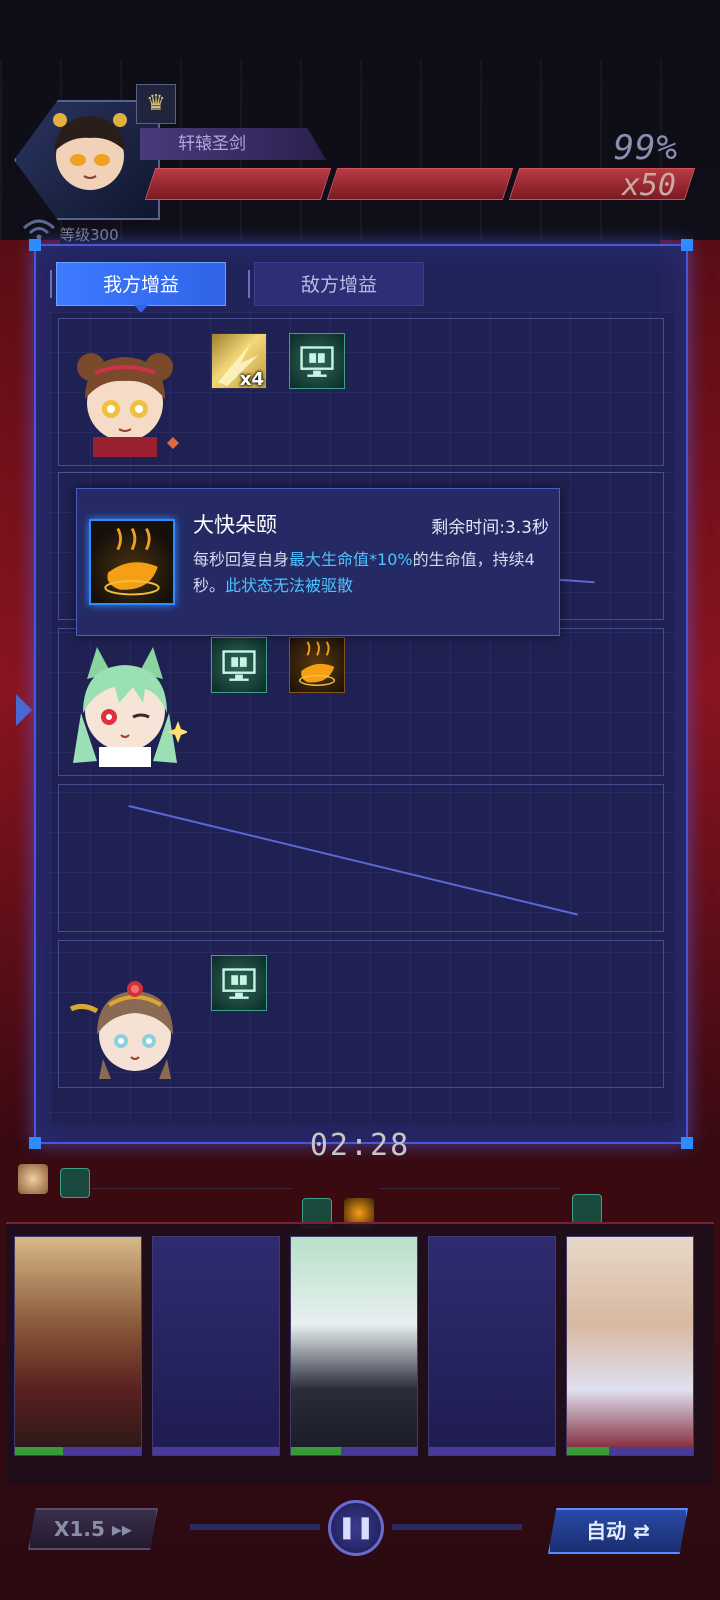 This screenshot has width=720, height=1600. Describe the element at coordinates (233, 144) in the screenshot. I see `boss-name: 轩辕圣剑` at that location.